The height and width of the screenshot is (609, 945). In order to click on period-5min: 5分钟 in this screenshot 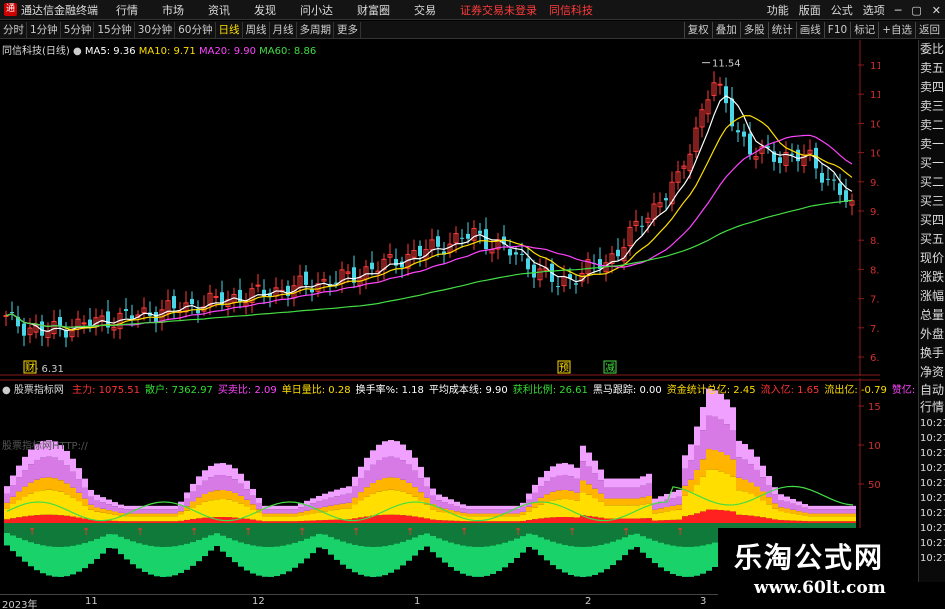, I will do `click(78, 29)`.